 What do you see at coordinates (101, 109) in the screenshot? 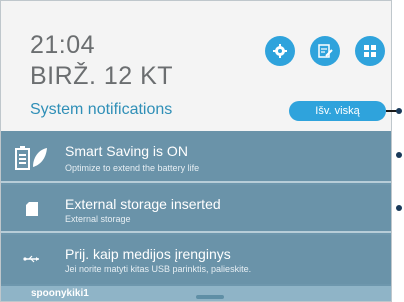
I see `system-notifications-label: System notifications` at bounding box center [101, 109].